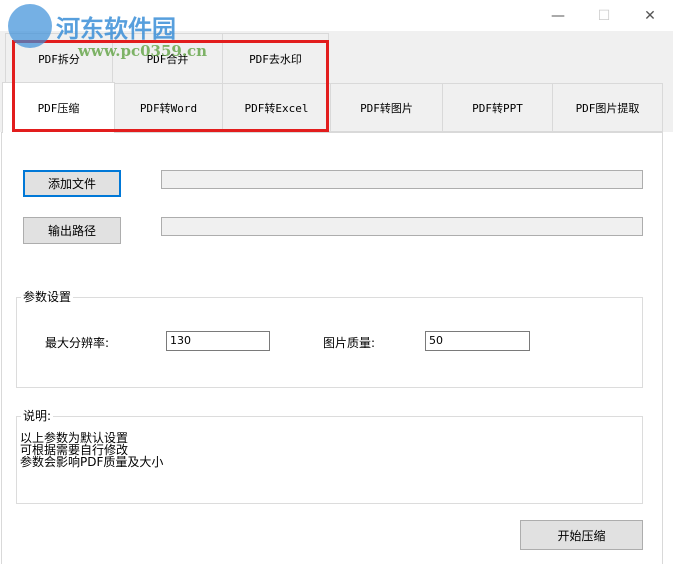 Image resolution: width=673 pixels, height=564 pixels. Describe the element at coordinates (218, 341) in the screenshot. I see `max-resolution-input: 130` at that location.